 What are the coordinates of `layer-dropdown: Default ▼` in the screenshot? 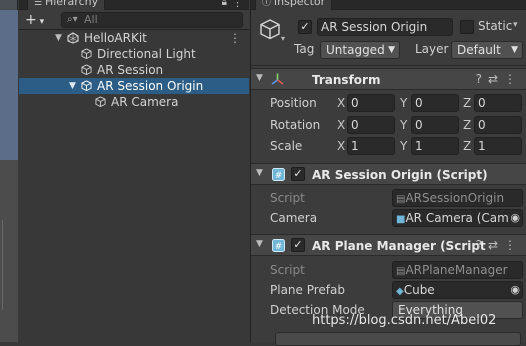 It's located at (487, 50).